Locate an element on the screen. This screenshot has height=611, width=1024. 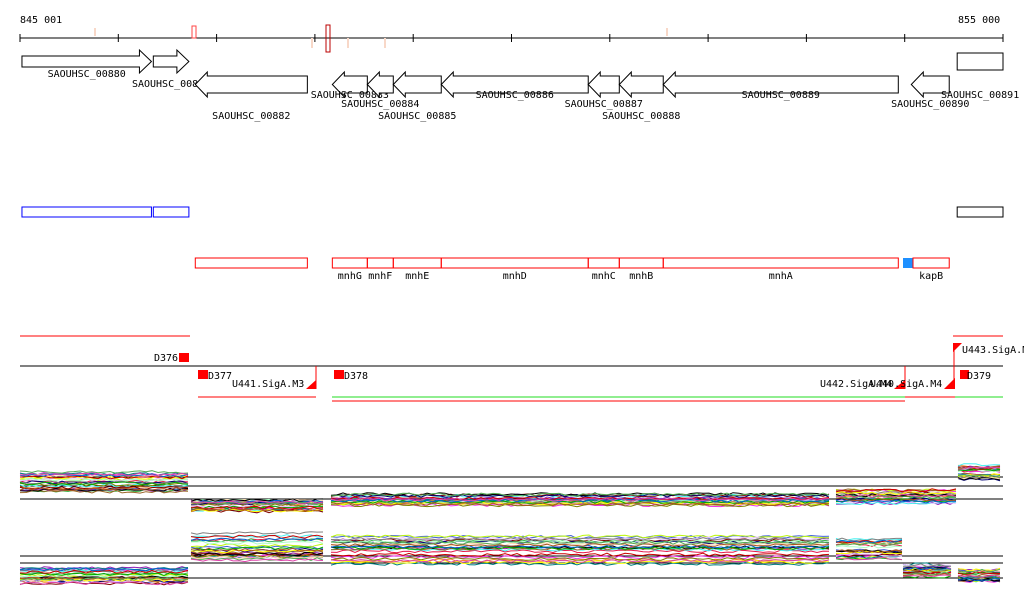
u443-label: U443.SigA.M is located at coordinates (993, 350).